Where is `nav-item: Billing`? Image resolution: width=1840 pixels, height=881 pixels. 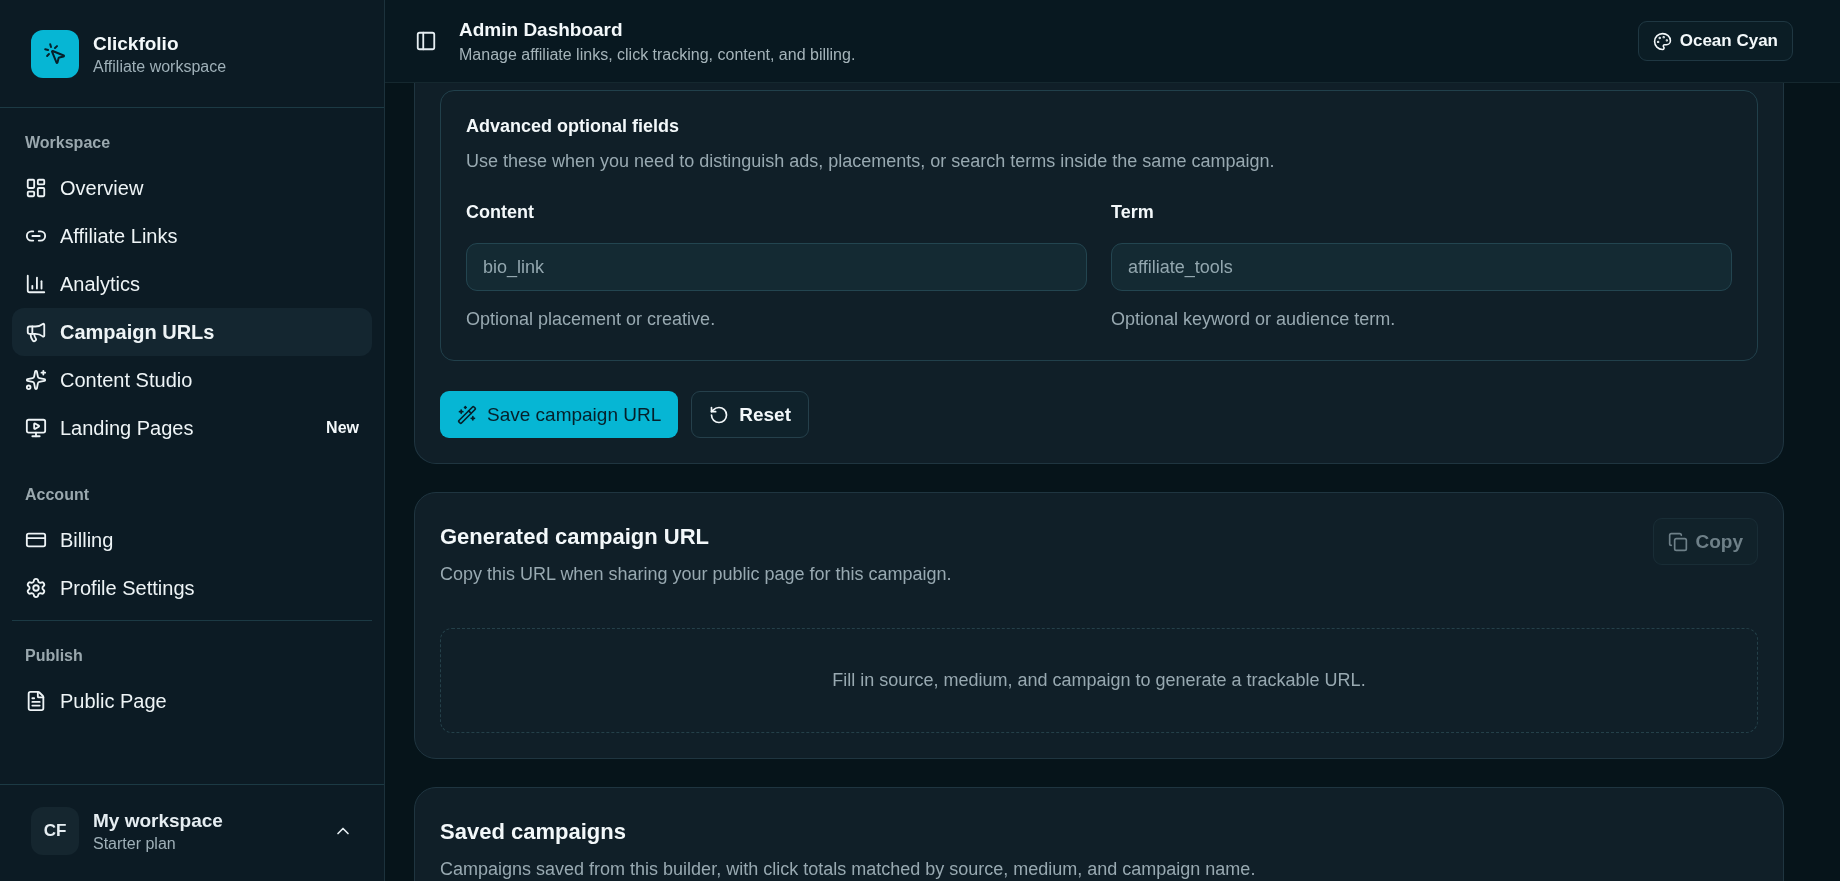
nav-item: Billing is located at coordinates (192, 540).